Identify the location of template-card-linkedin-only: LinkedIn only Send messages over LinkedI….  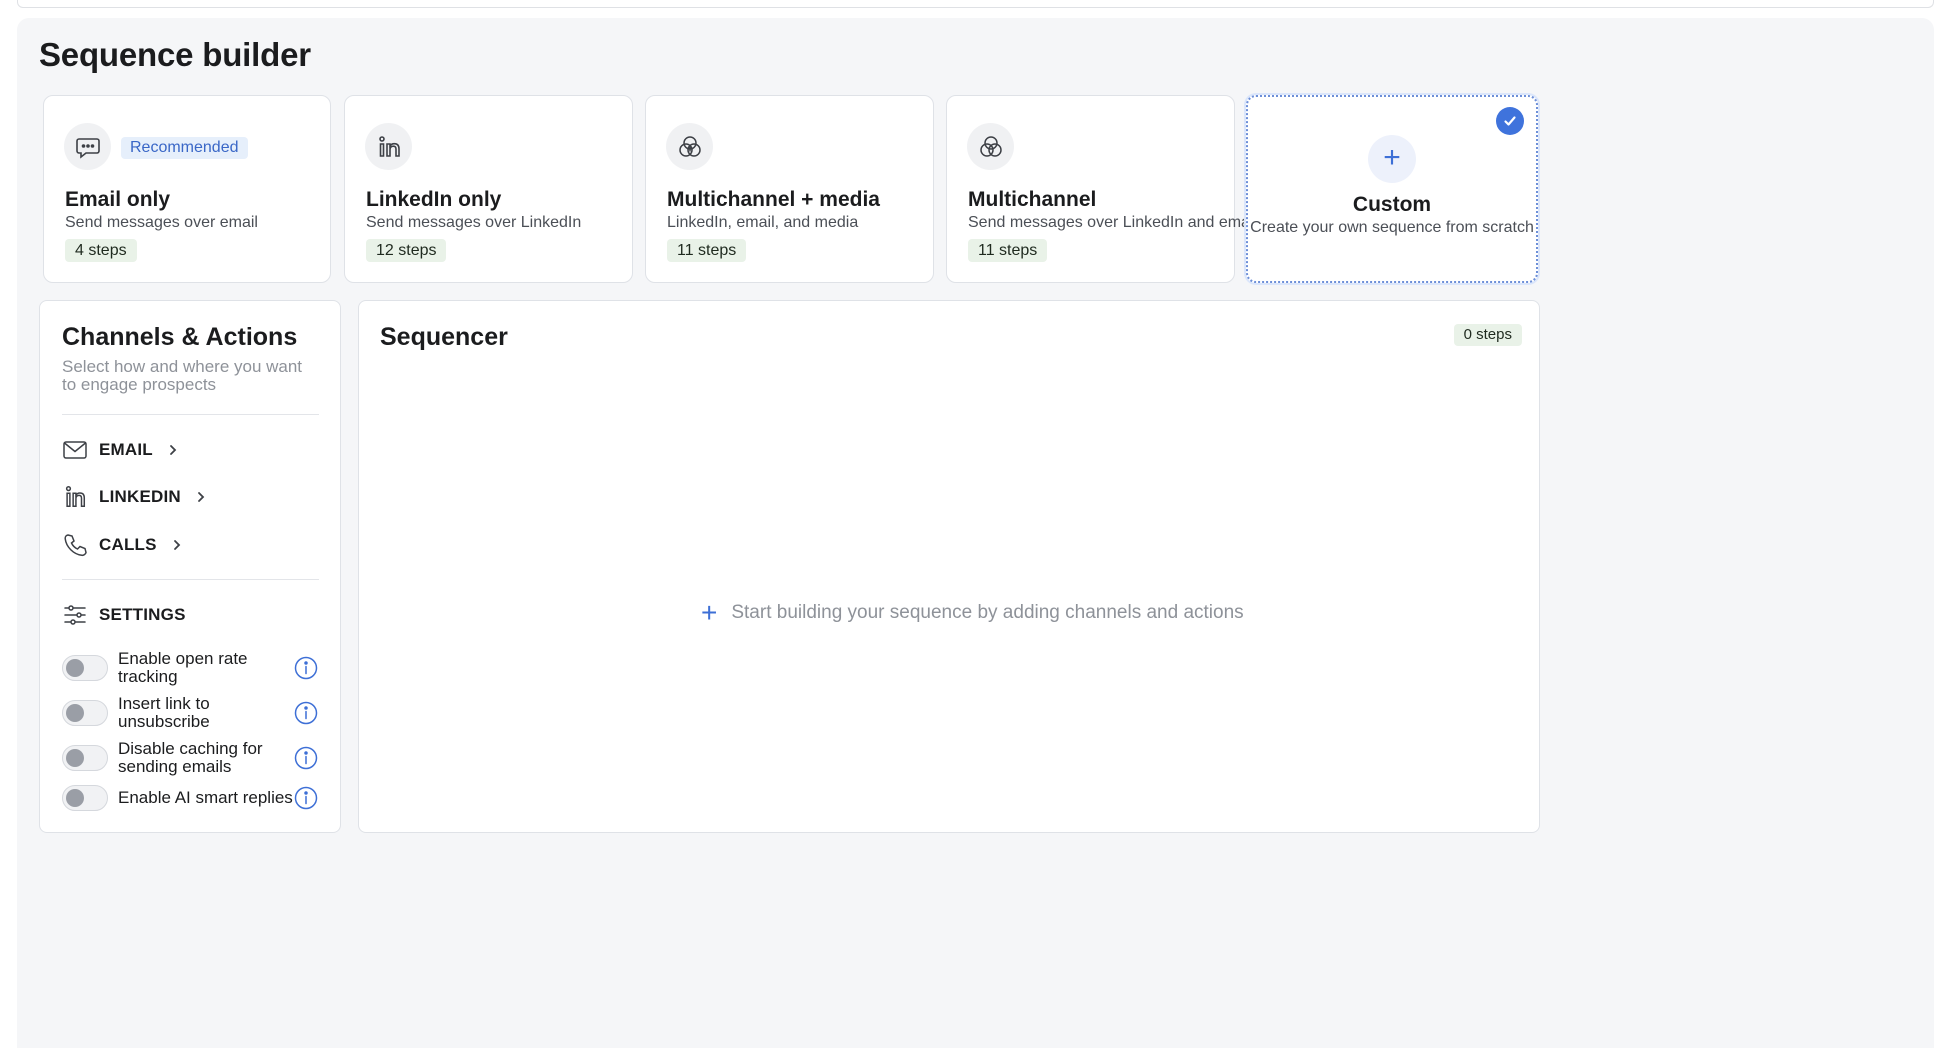
(488, 189).